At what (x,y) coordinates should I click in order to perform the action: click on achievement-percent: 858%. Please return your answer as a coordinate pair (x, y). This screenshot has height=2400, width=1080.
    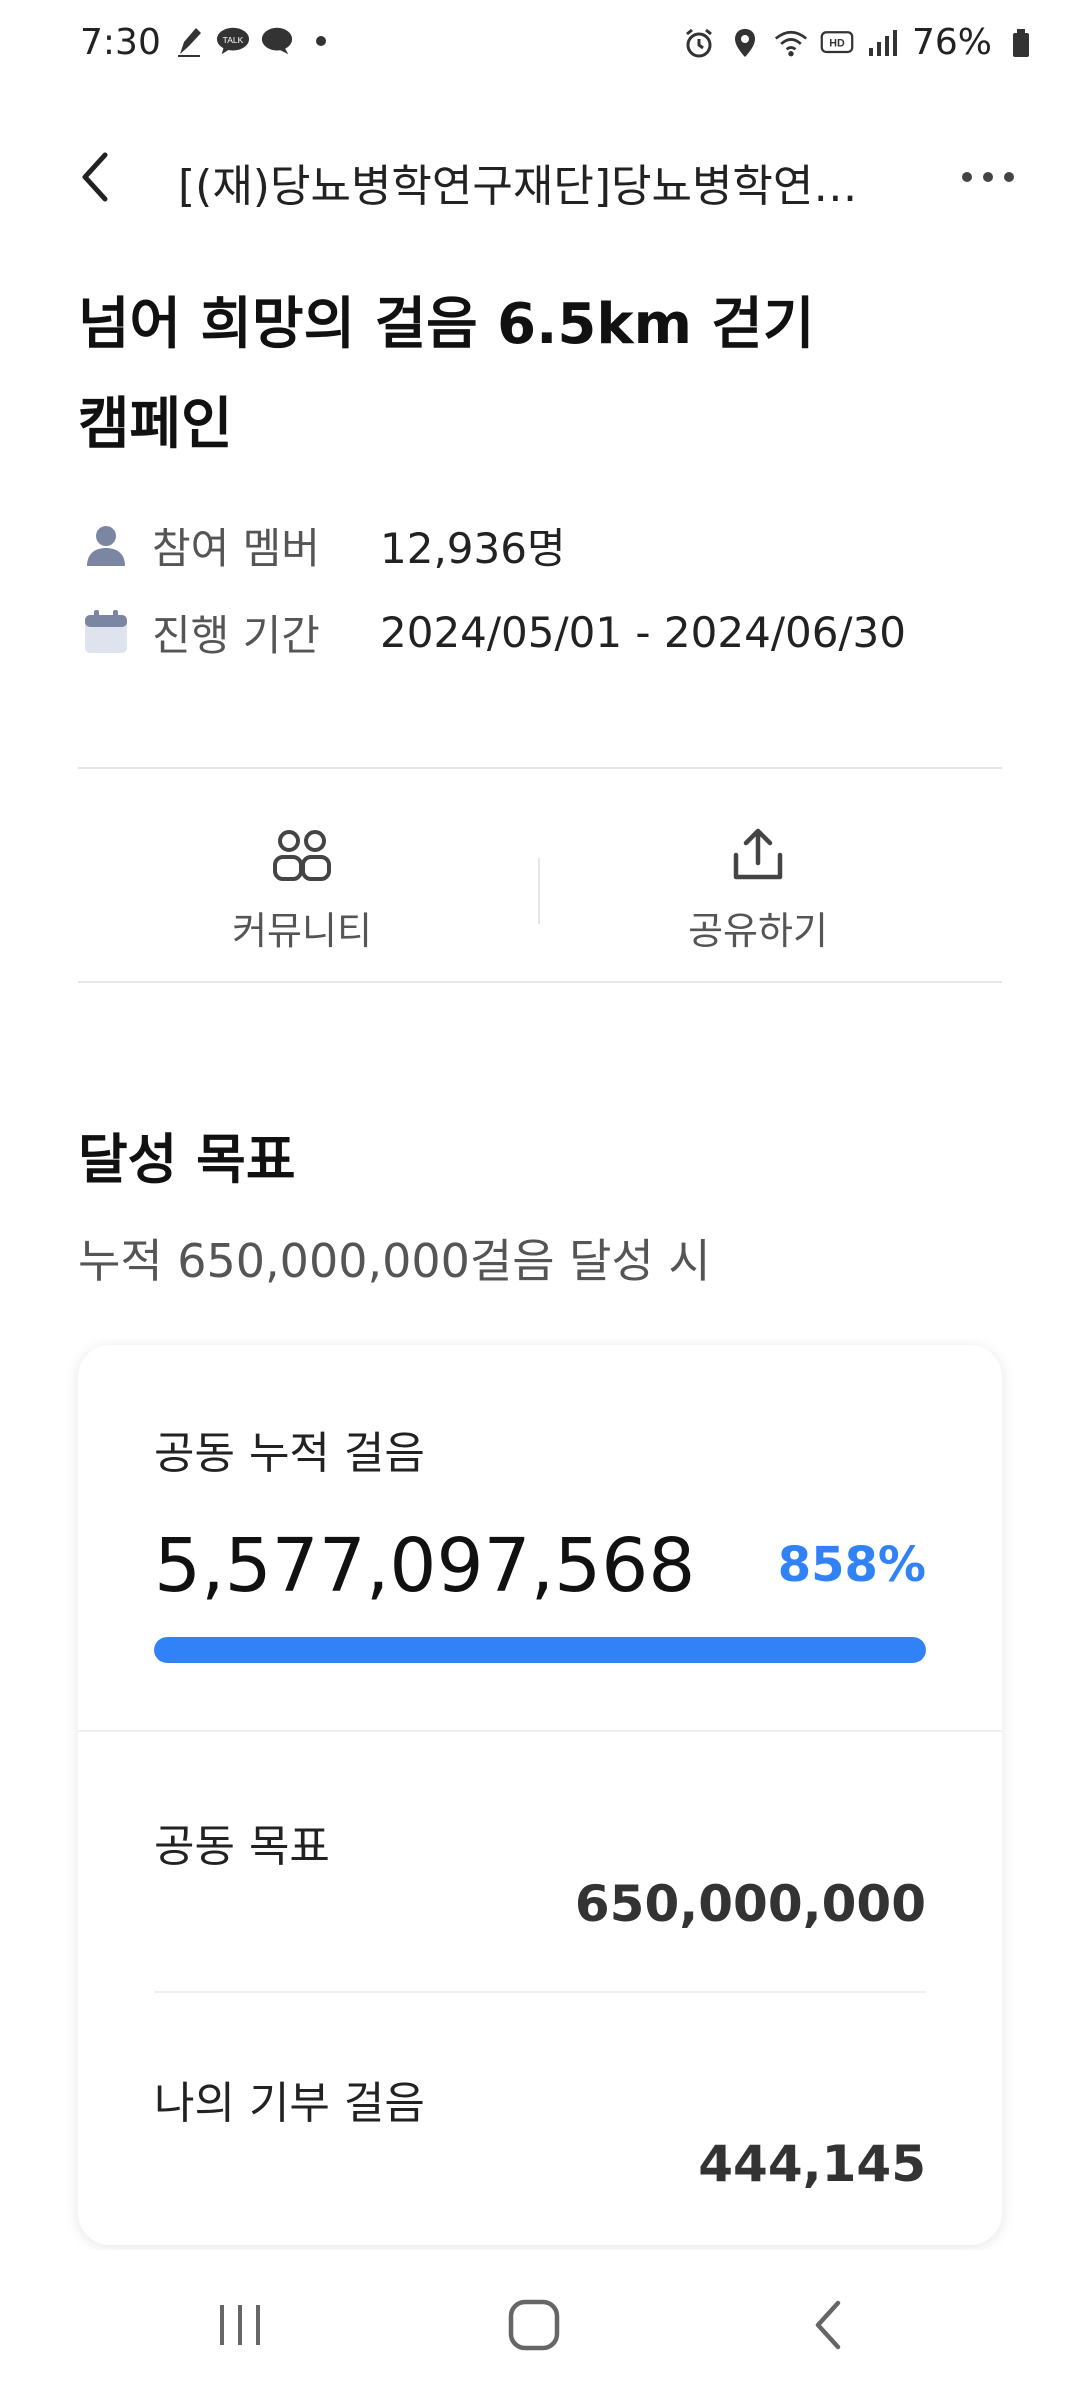
    Looking at the image, I should click on (851, 1565).